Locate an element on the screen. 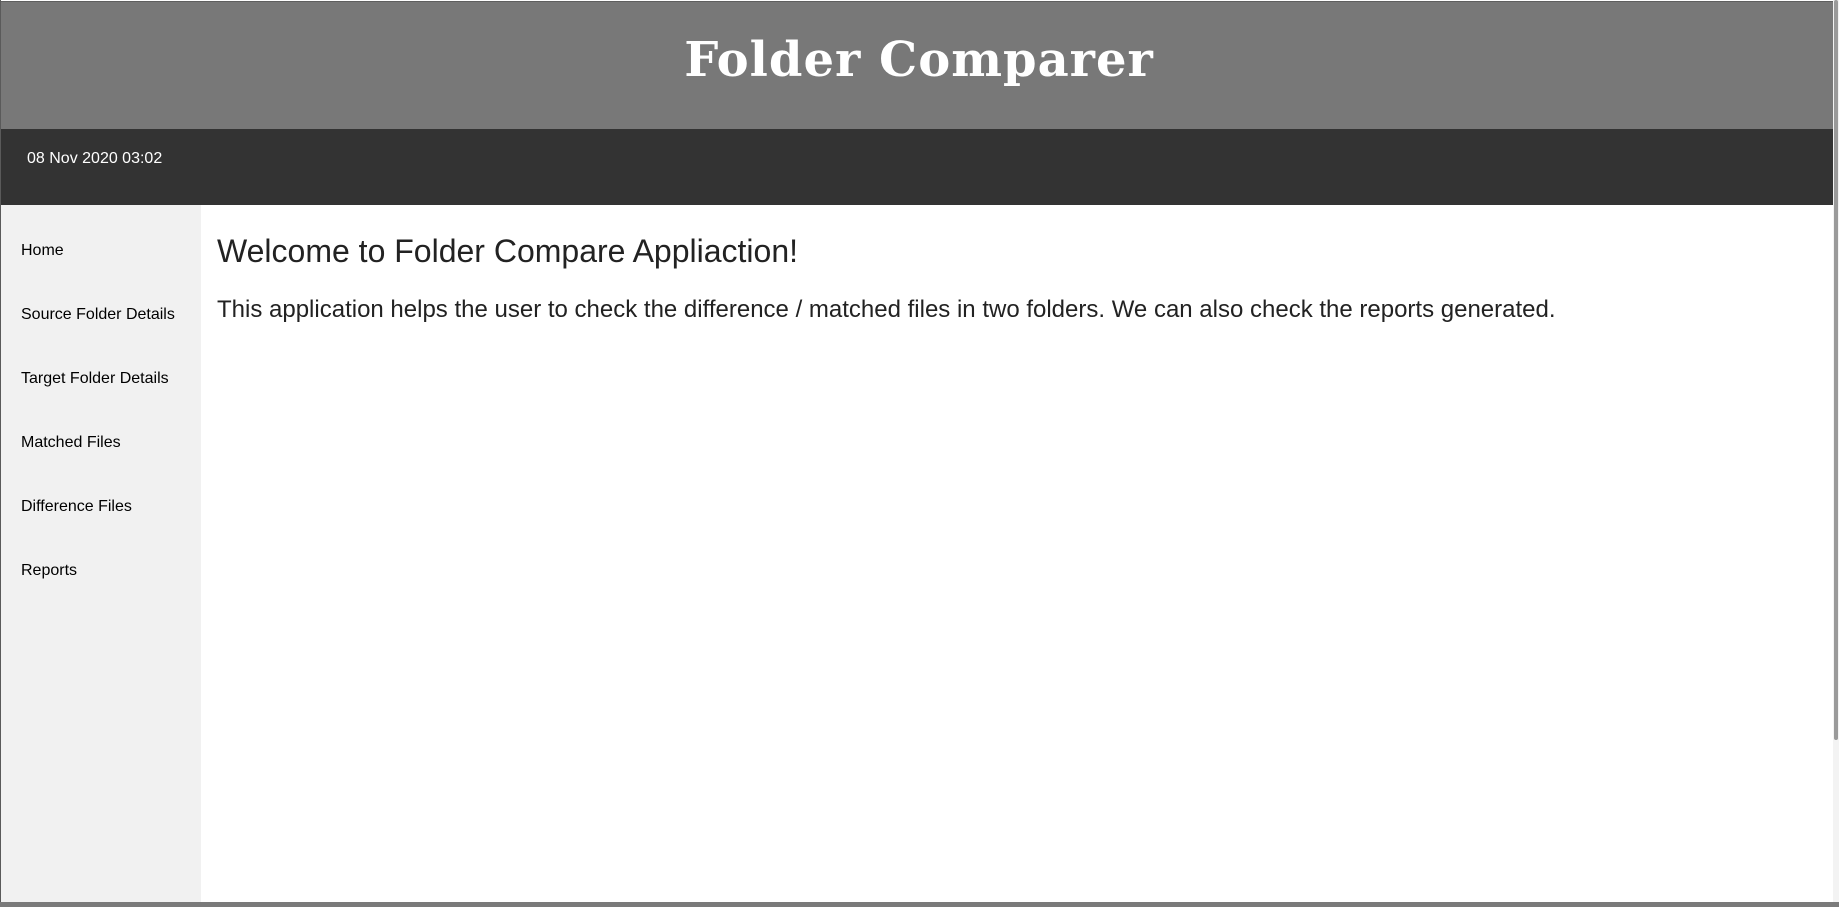 Image resolution: width=1839 pixels, height=907 pixels. sidebar-item-source-folder-details: Source Folder Details is located at coordinates (101, 319).